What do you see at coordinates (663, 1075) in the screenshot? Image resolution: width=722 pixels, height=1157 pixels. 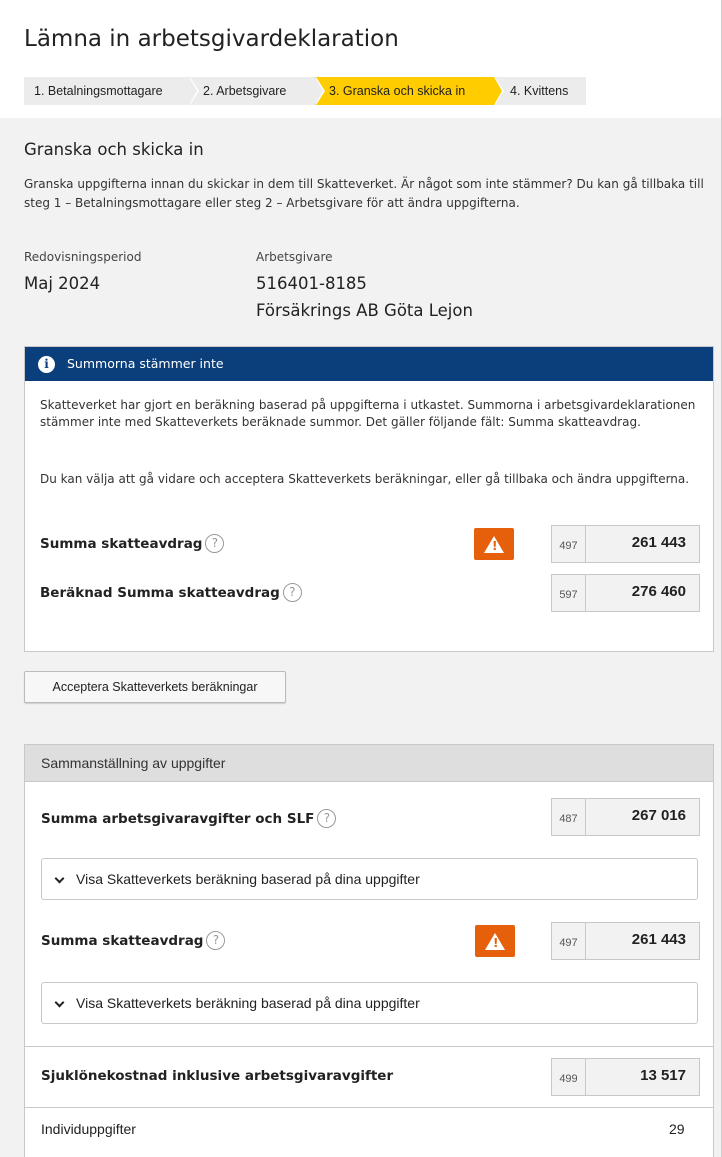 I see `field-value: 13 517` at bounding box center [663, 1075].